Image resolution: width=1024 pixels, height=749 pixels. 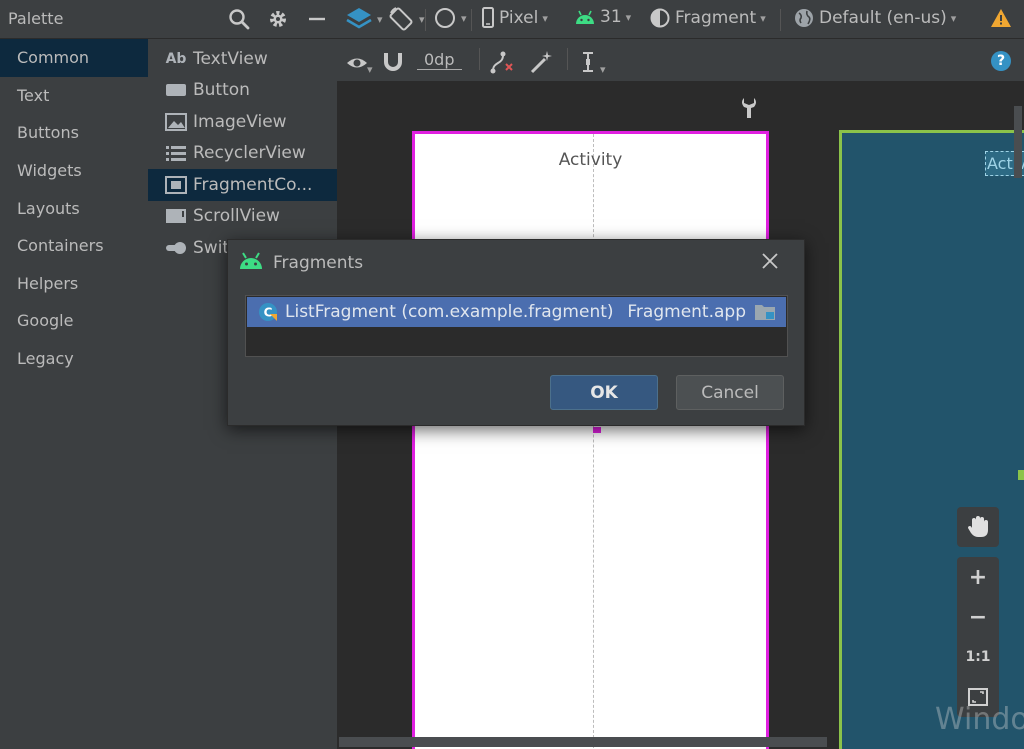 I want to click on category-containers: Containers, so click(x=74, y=246).